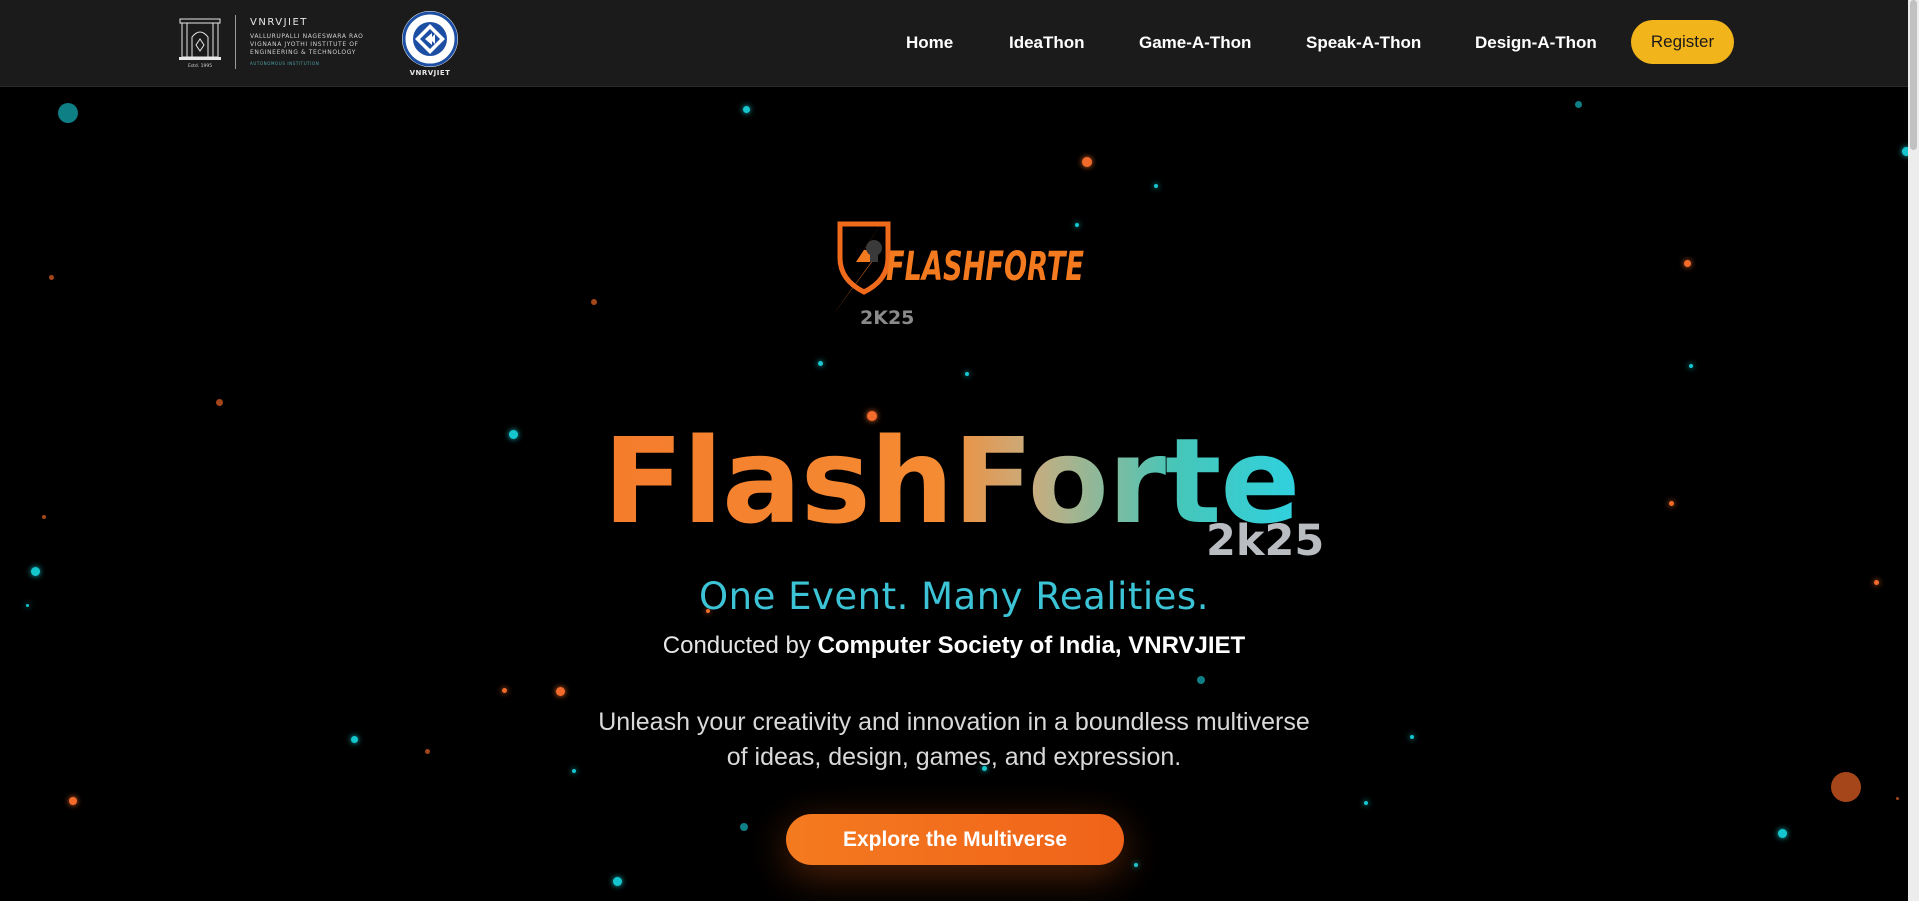 Image resolution: width=1919 pixels, height=901 pixels. Describe the element at coordinates (955, 839) in the screenshot. I see `explore-multiverse-button: Explore the Multiverse` at that location.